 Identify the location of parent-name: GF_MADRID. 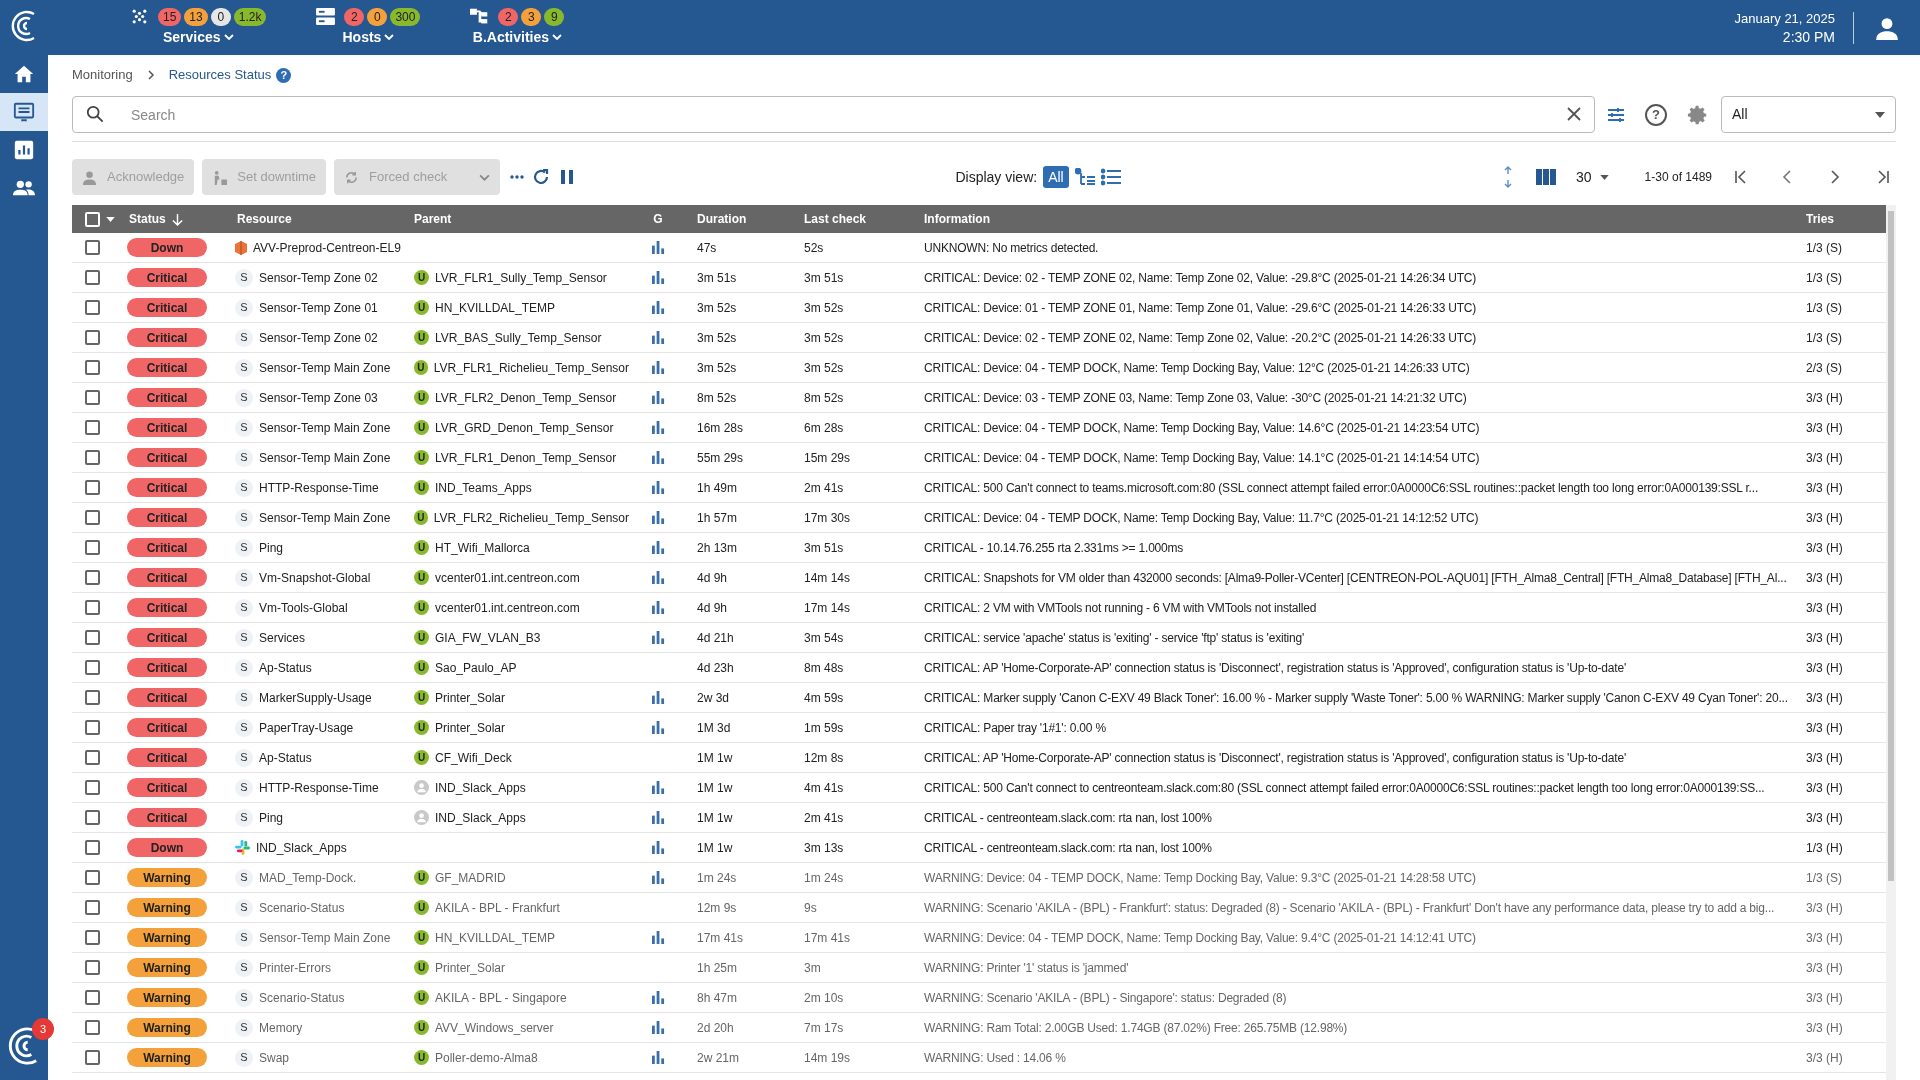
(470, 877).